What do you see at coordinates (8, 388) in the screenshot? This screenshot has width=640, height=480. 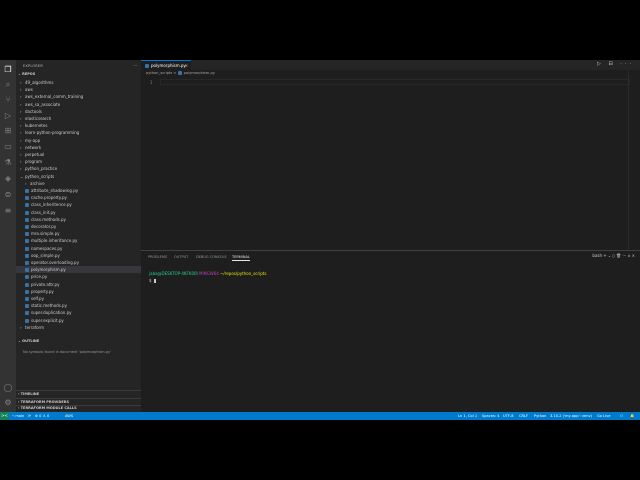 I see `account-icon: ◯` at bounding box center [8, 388].